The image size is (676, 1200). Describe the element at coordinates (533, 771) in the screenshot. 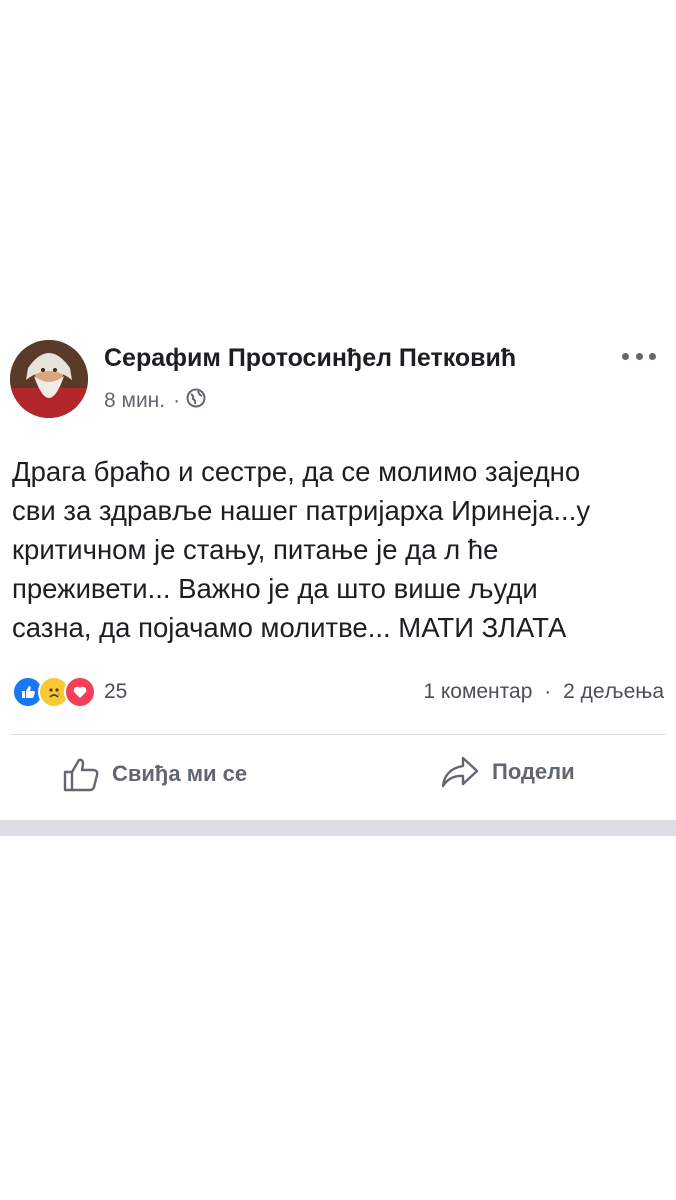

I see `share-button-label: Подели` at that location.